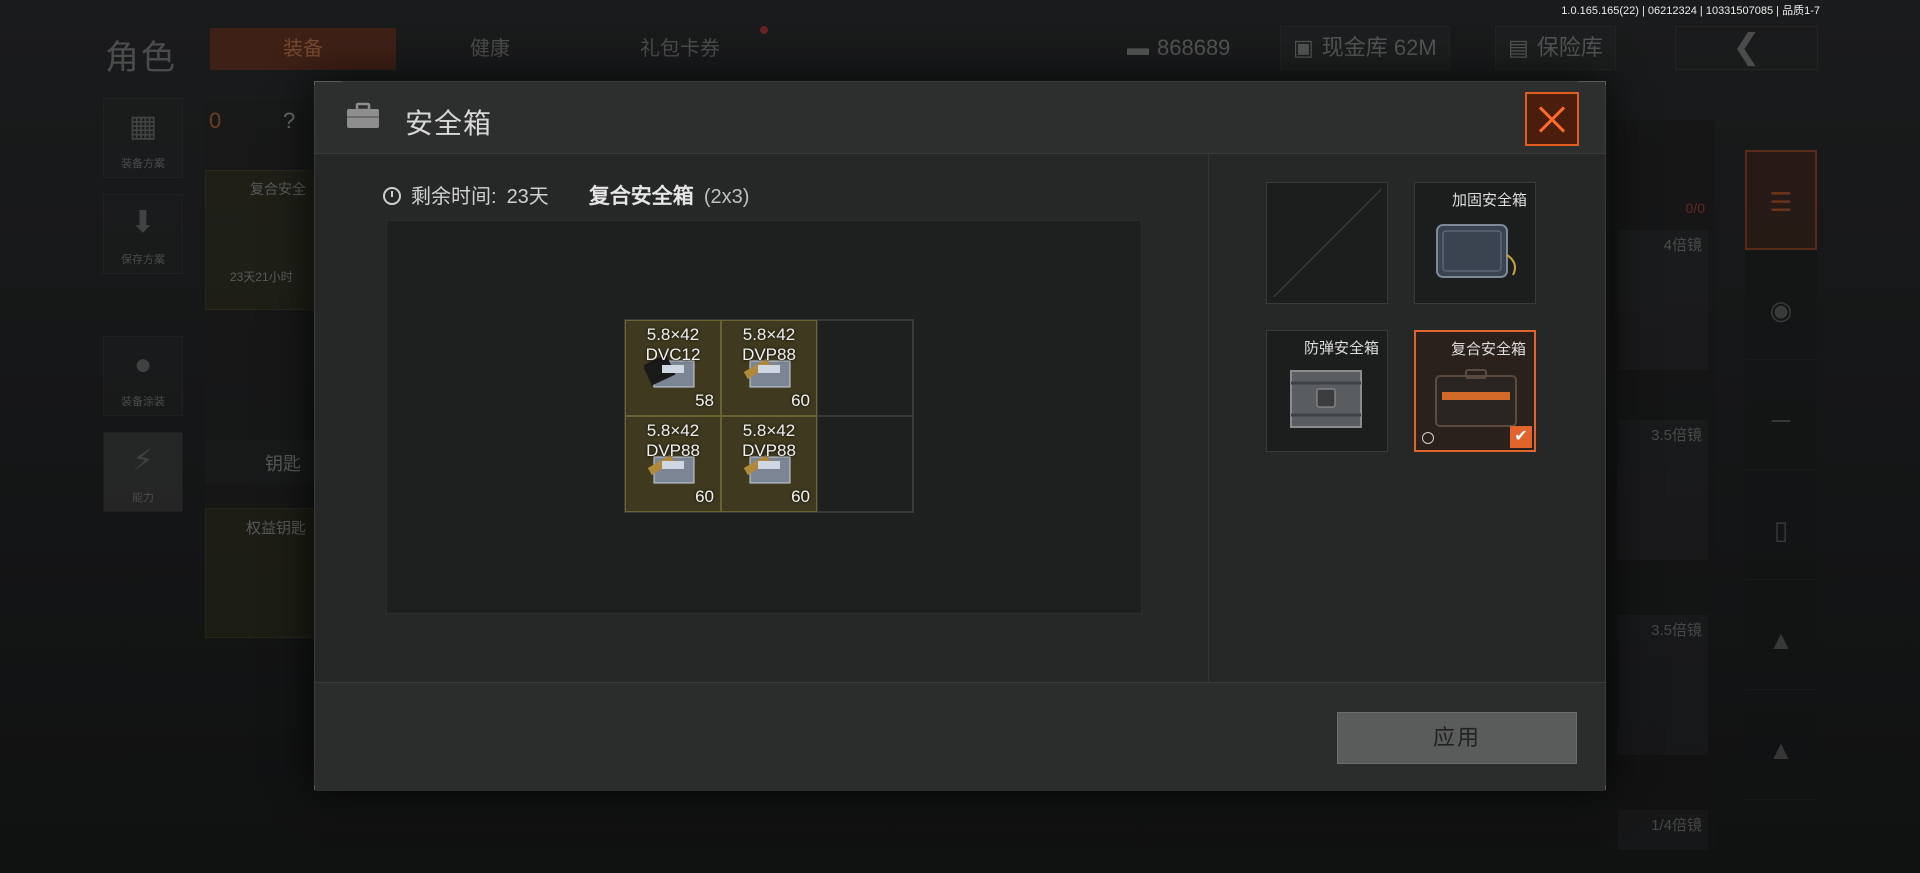 This screenshot has height=873, width=1920. What do you see at coordinates (449, 123) in the screenshot?
I see `dialog-title: 安全箱` at bounding box center [449, 123].